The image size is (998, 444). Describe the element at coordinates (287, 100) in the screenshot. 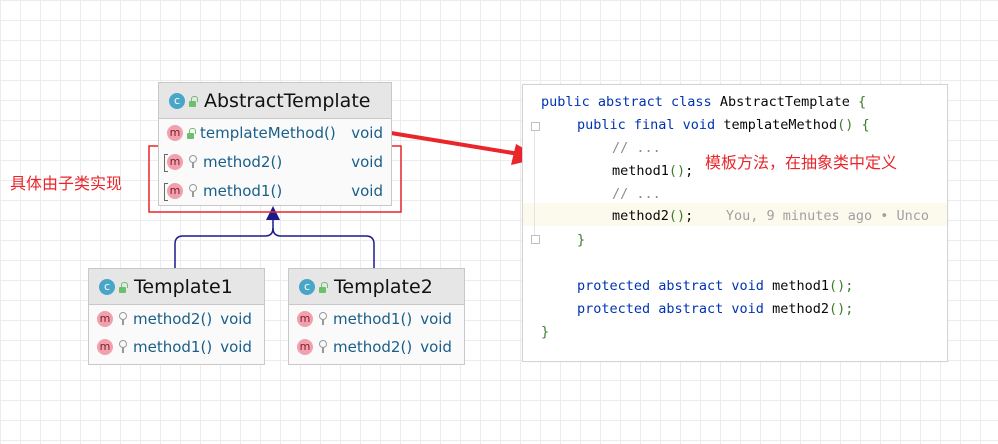

I see `class-name: AbstractTemplate` at that location.